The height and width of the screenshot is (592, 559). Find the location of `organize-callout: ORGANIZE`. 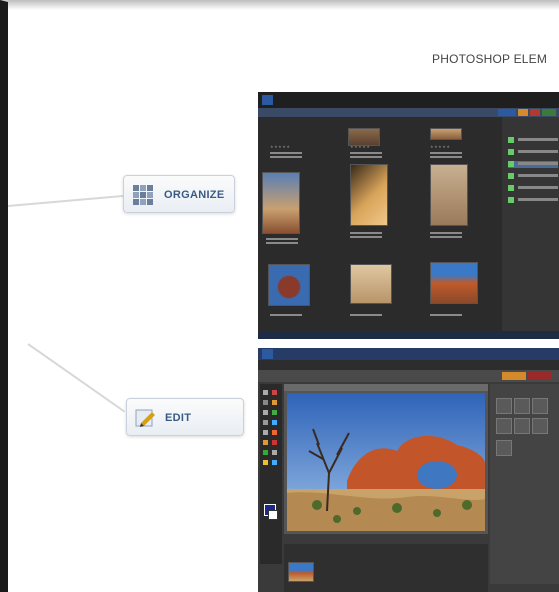

organize-callout: ORGANIZE is located at coordinates (179, 194).